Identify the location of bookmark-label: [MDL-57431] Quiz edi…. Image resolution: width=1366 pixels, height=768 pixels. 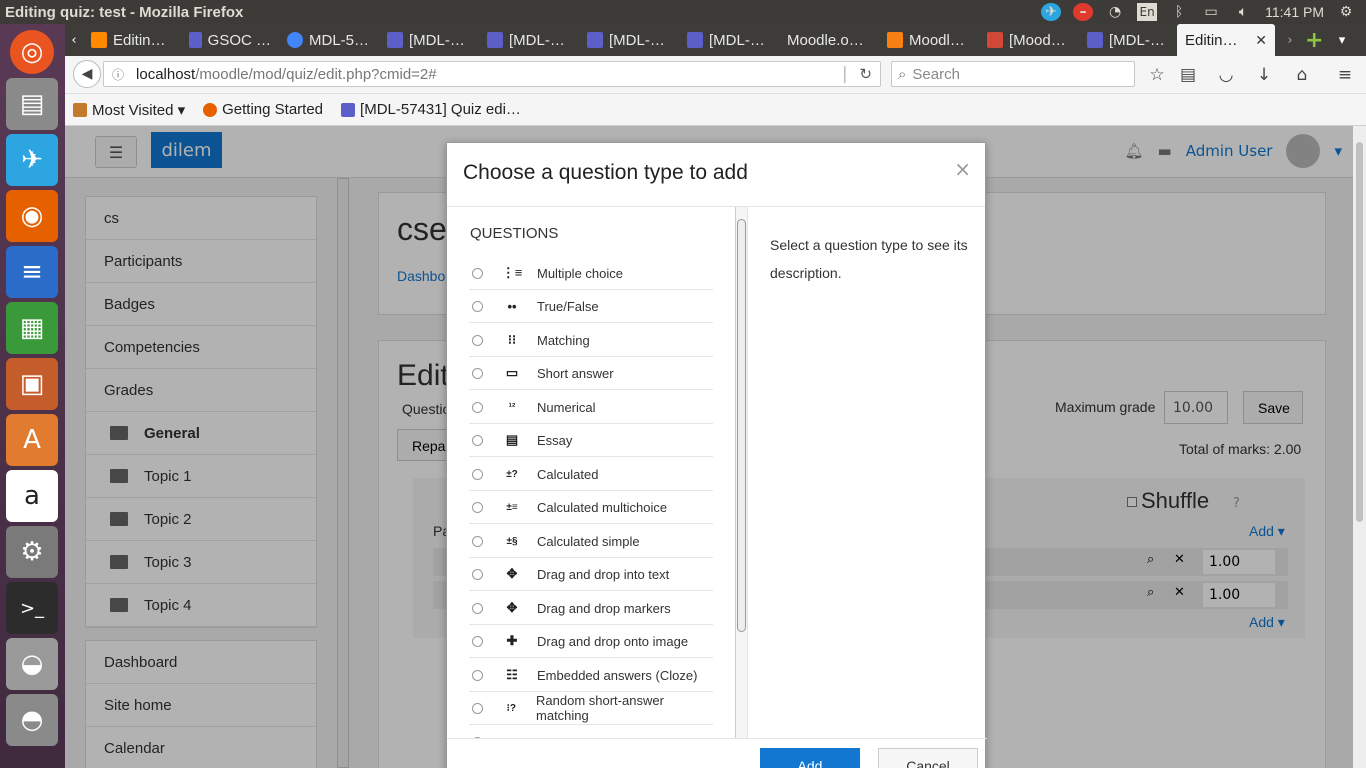
(440, 109).